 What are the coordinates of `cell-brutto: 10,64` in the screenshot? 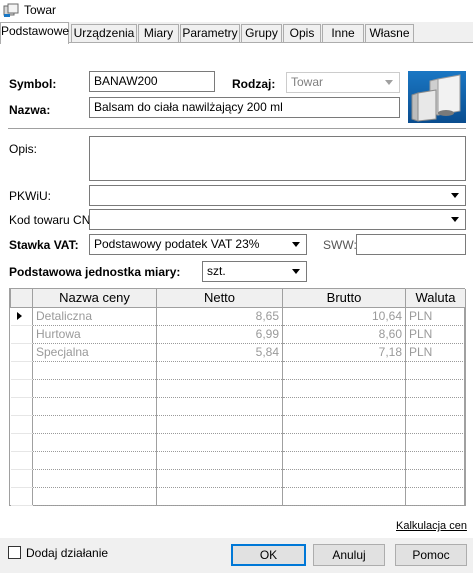 It's located at (344, 316).